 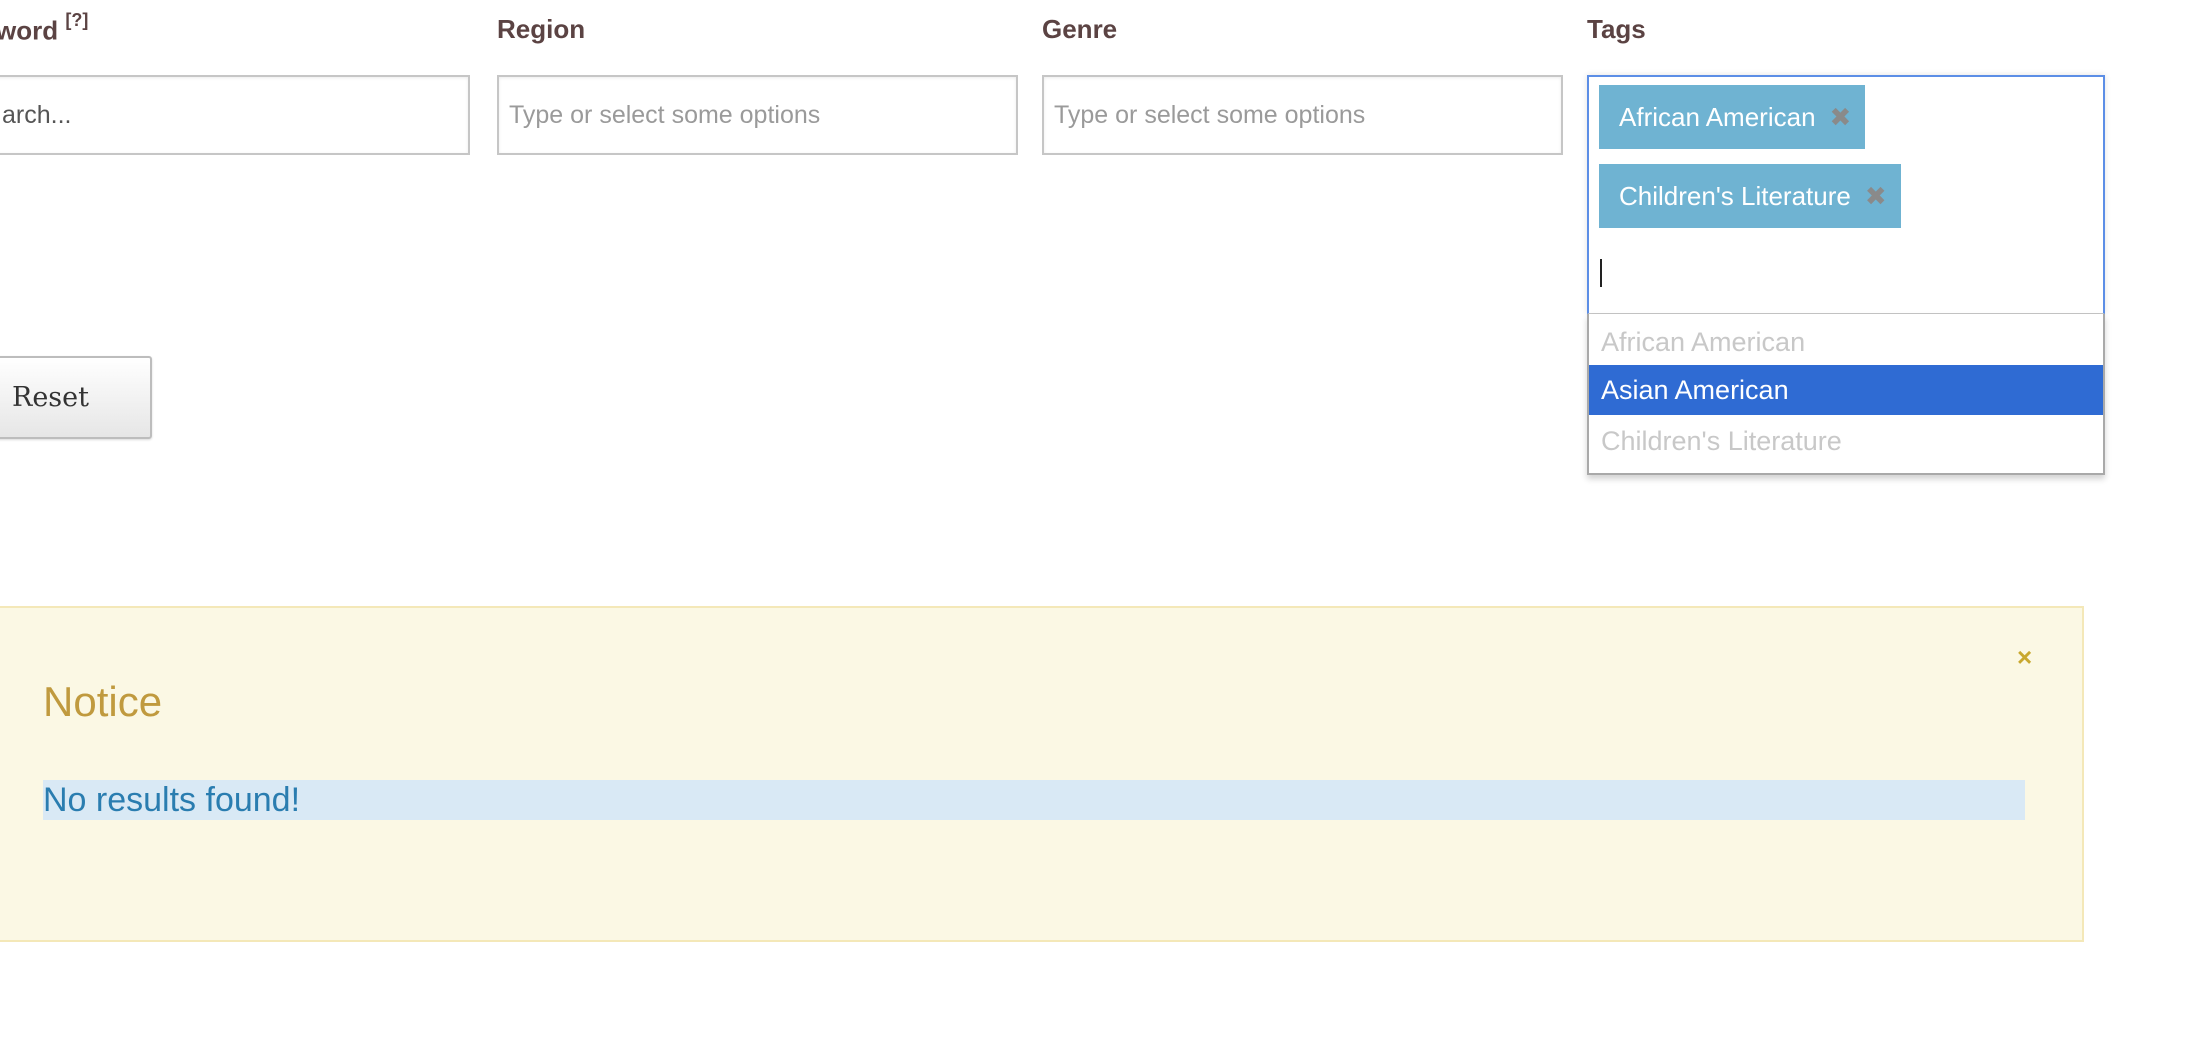 I want to click on keyword-label: word [?], so click(x=44, y=28).